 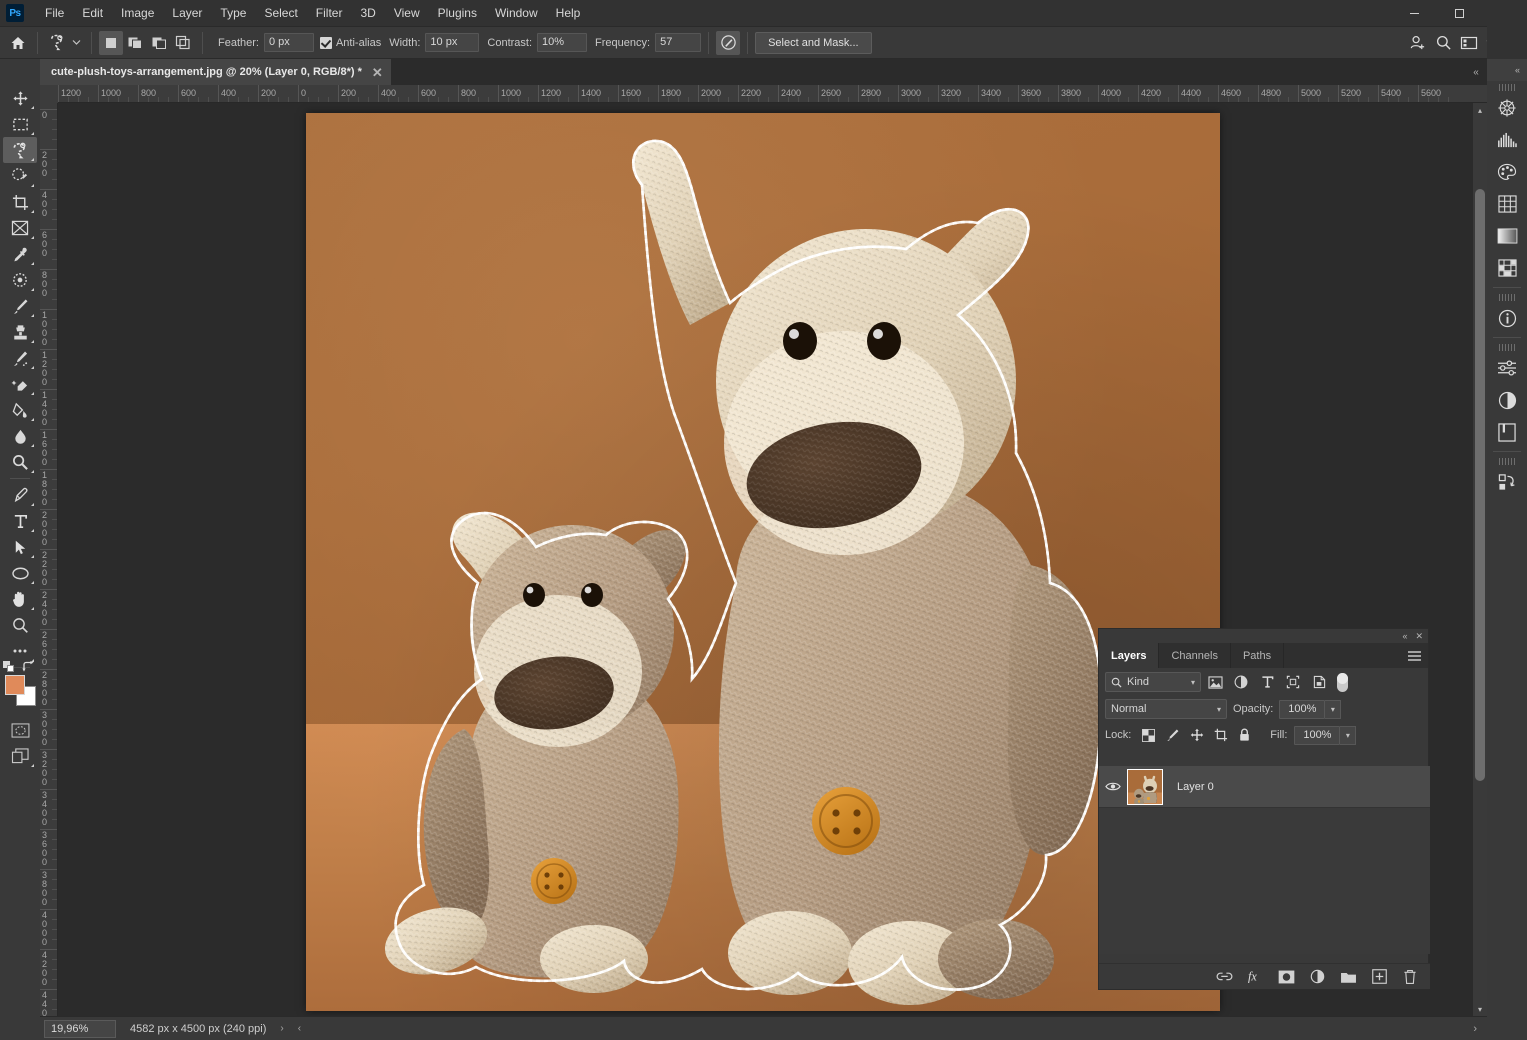 I want to click on lock-image-pixels-icon, so click(x=1172, y=735).